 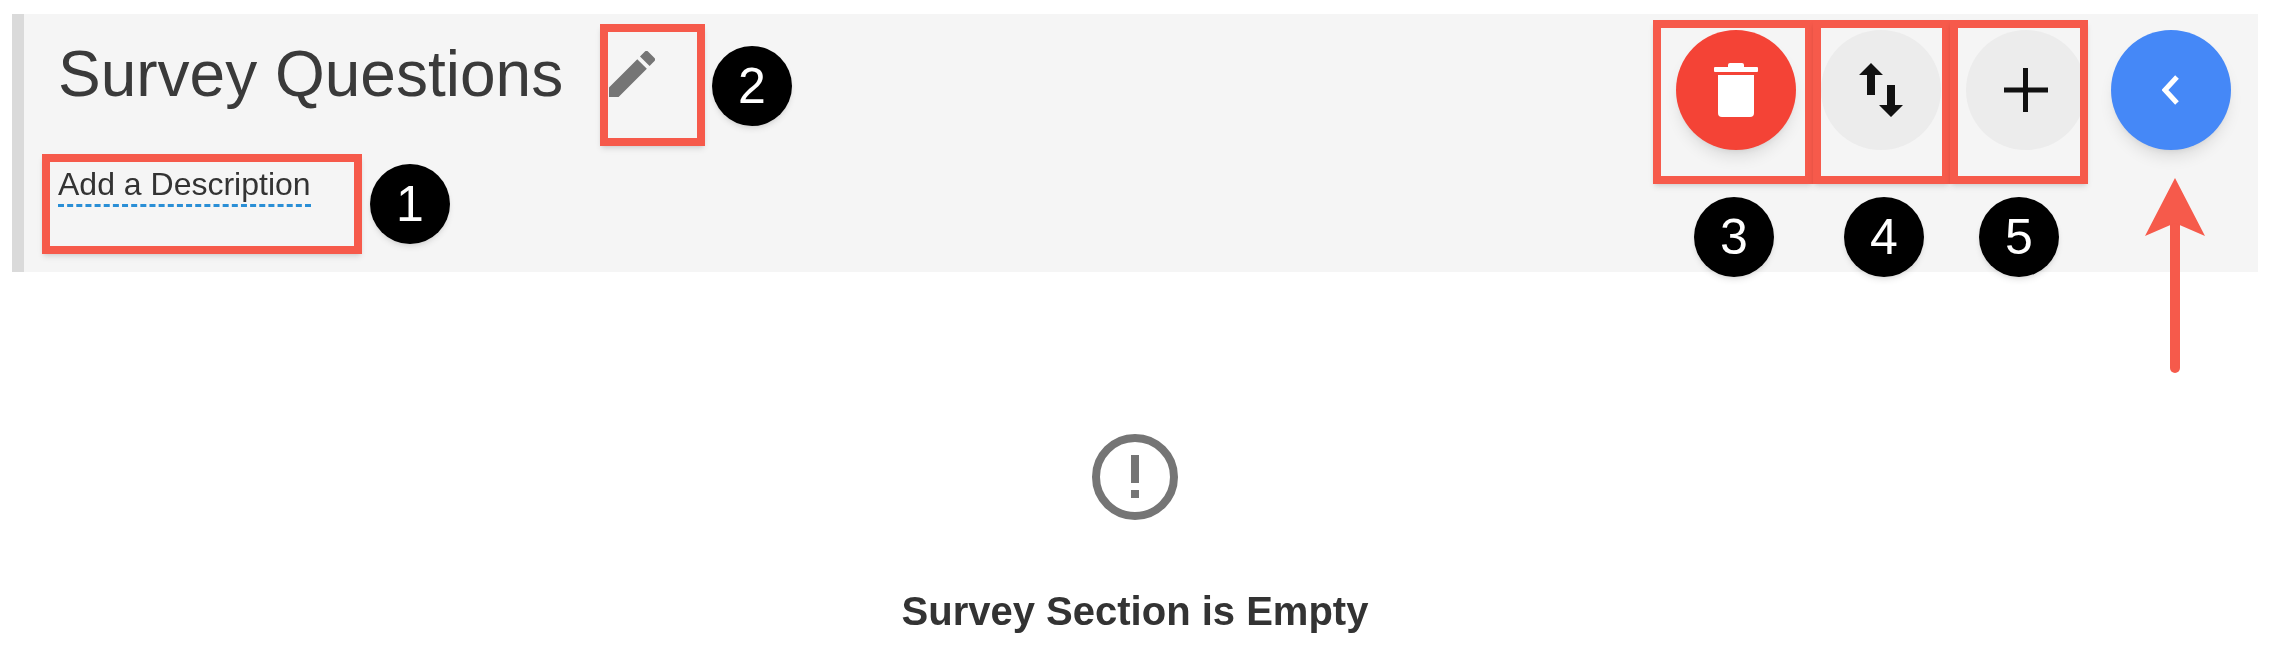 What do you see at coordinates (1135, 611) in the screenshot?
I see `empty-message: Survey Section is Empty` at bounding box center [1135, 611].